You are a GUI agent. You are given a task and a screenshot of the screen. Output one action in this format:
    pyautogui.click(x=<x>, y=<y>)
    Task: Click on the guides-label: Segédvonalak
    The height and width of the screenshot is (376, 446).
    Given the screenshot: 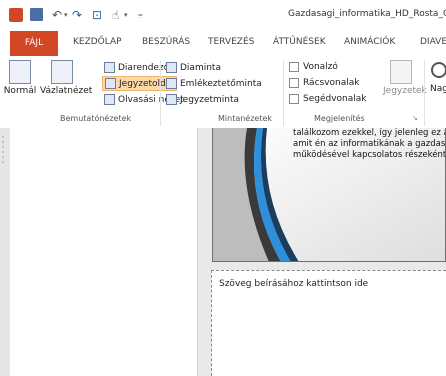 What is the action you would take?
    pyautogui.click(x=335, y=99)
    